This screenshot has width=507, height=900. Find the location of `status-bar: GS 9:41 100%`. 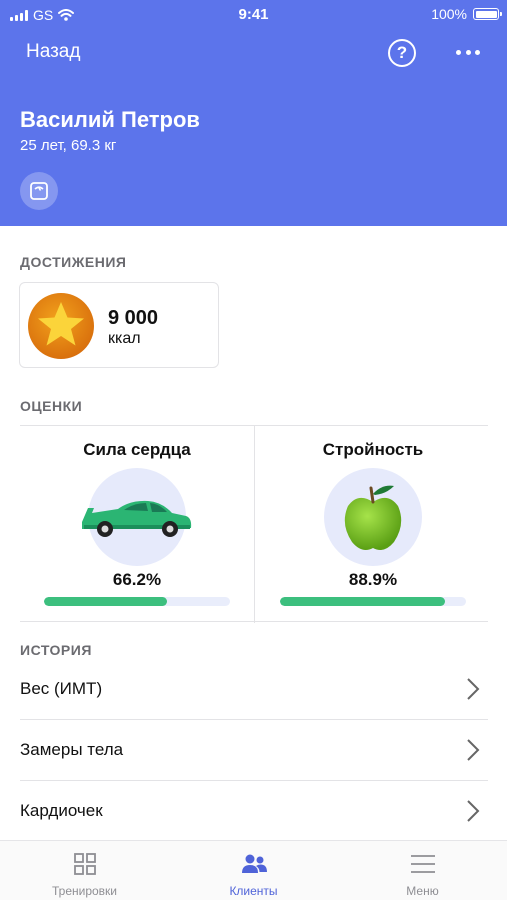

status-bar: GS 9:41 100% is located at coordinates (253, 15).